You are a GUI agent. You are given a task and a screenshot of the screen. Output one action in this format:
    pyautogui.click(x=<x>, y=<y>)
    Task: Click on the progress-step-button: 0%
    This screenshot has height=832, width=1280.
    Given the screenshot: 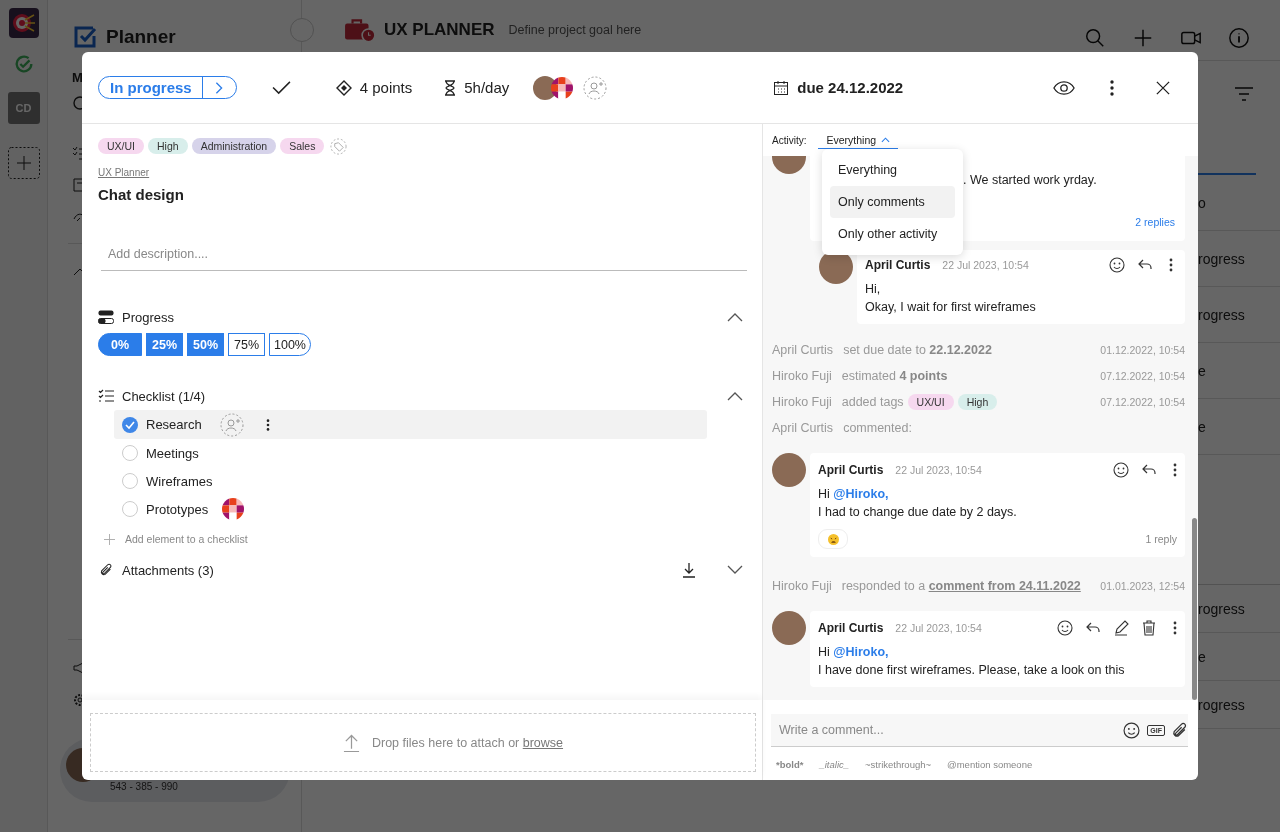 What is the action you would take?
    pyautogui.click(x=120, y=344)
    